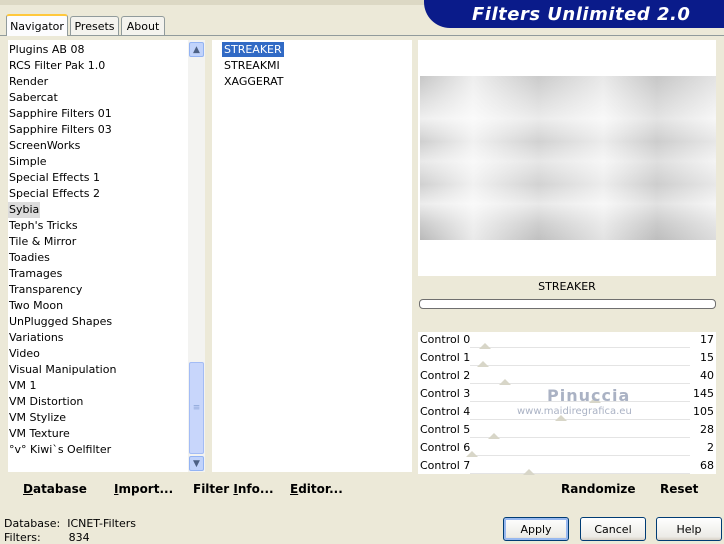 This screenshot has width=724, height=544. Describe the element at coordinates (568, 158) in the screenshot. I see `preview-image` at that location.